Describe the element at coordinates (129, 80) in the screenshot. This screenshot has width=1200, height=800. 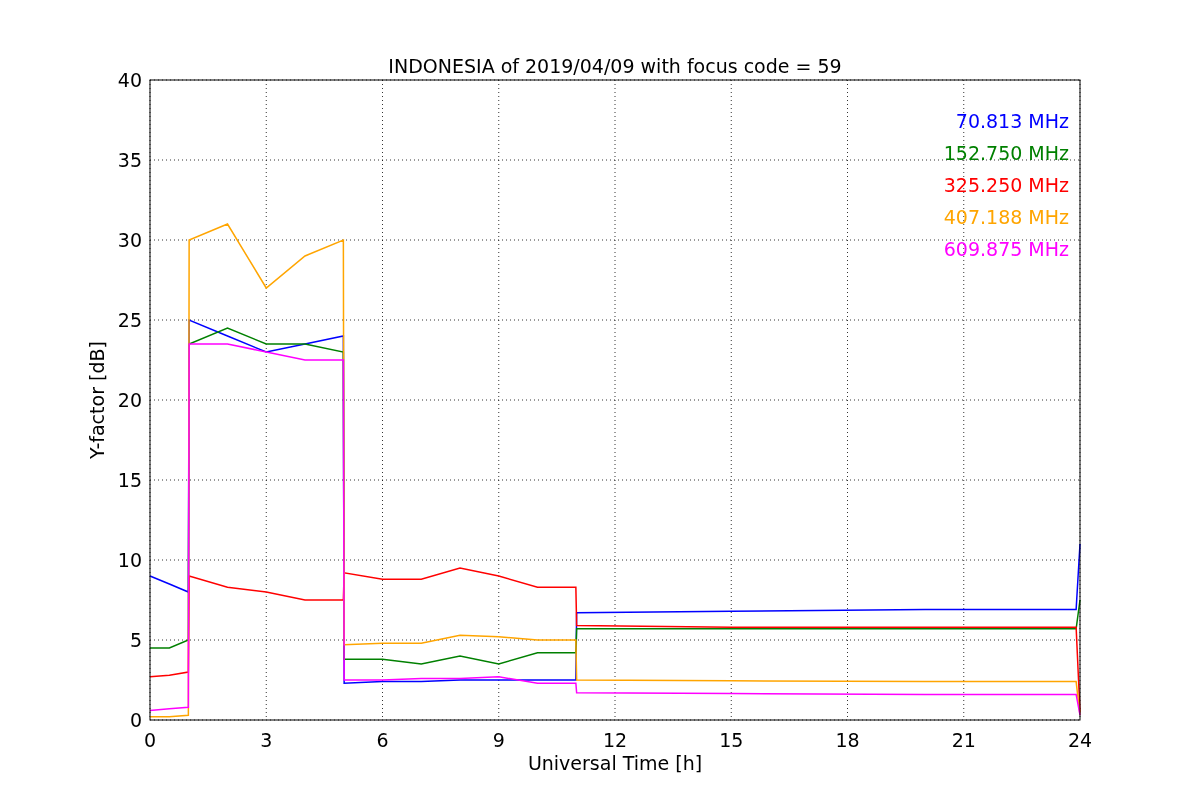
I see `tick-label: 40` at that location.